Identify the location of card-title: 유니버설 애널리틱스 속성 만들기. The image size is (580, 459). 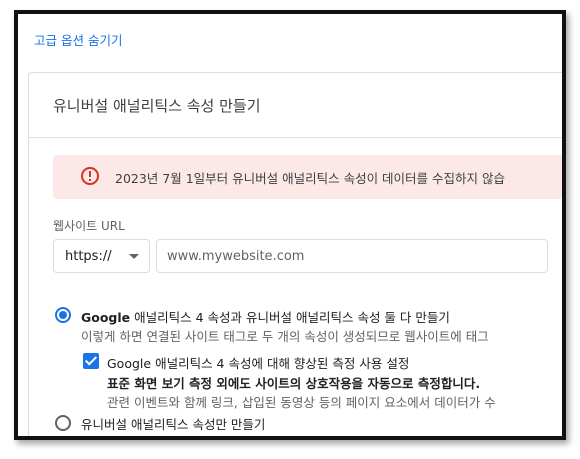
(157, 106).